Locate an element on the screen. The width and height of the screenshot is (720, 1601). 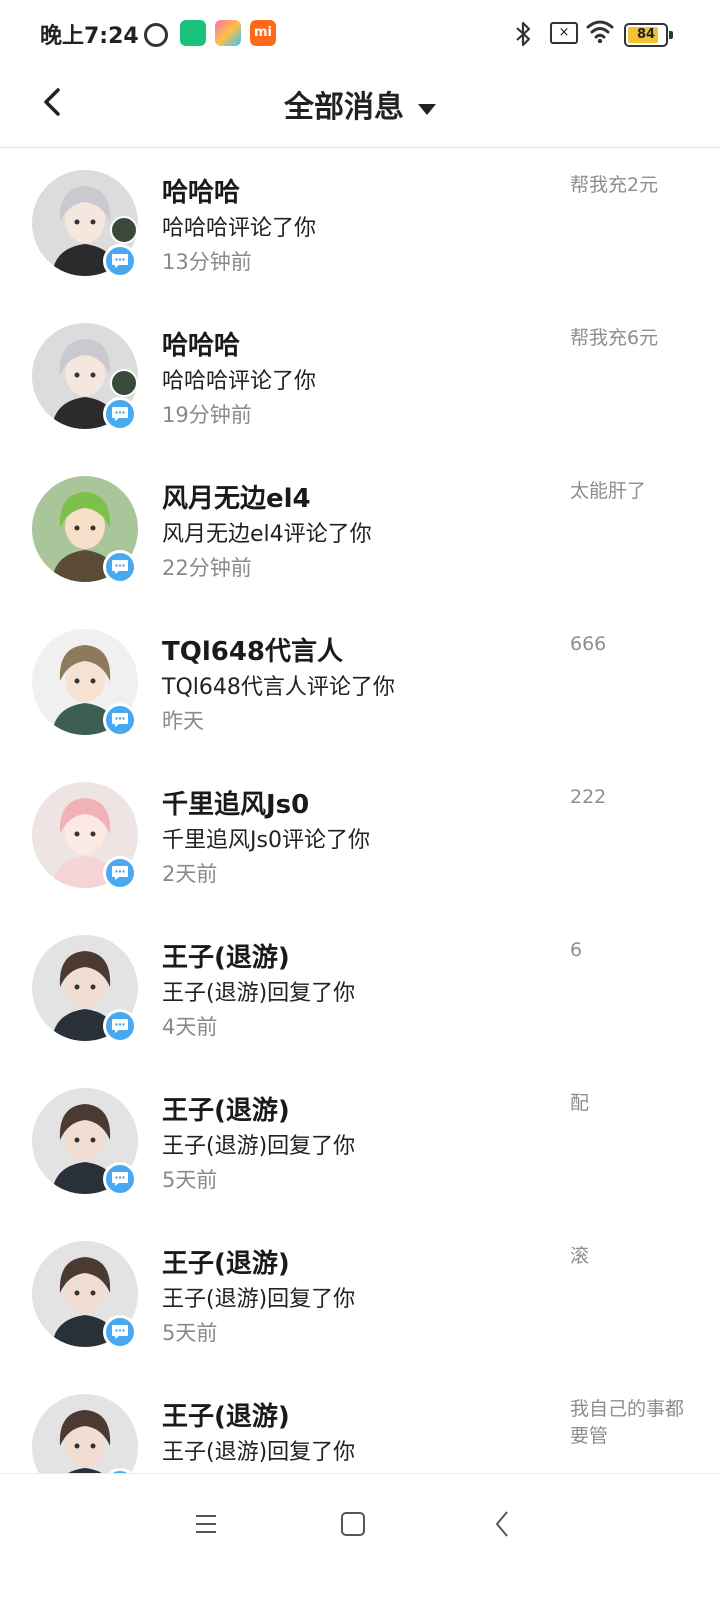
message-item: TQl648代言人 TQl648代言人评论了你 昨天 666 is located at coordinates (360, 683).